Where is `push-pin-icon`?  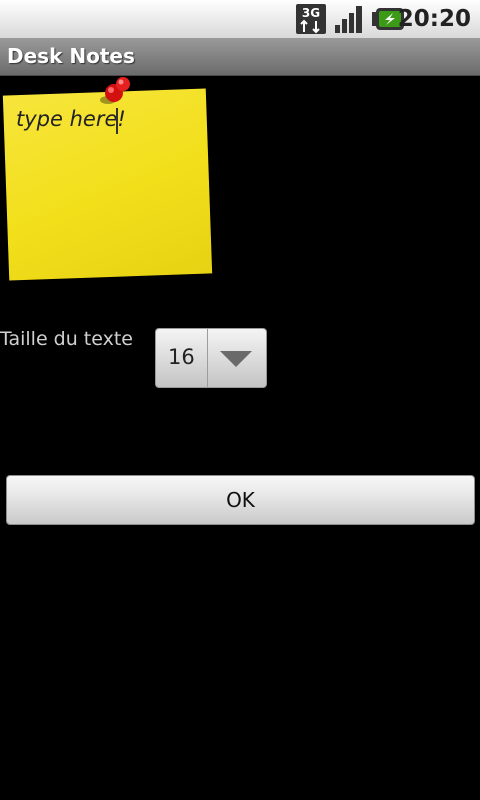 push-pin-icon is located at coordinates (115, 90).